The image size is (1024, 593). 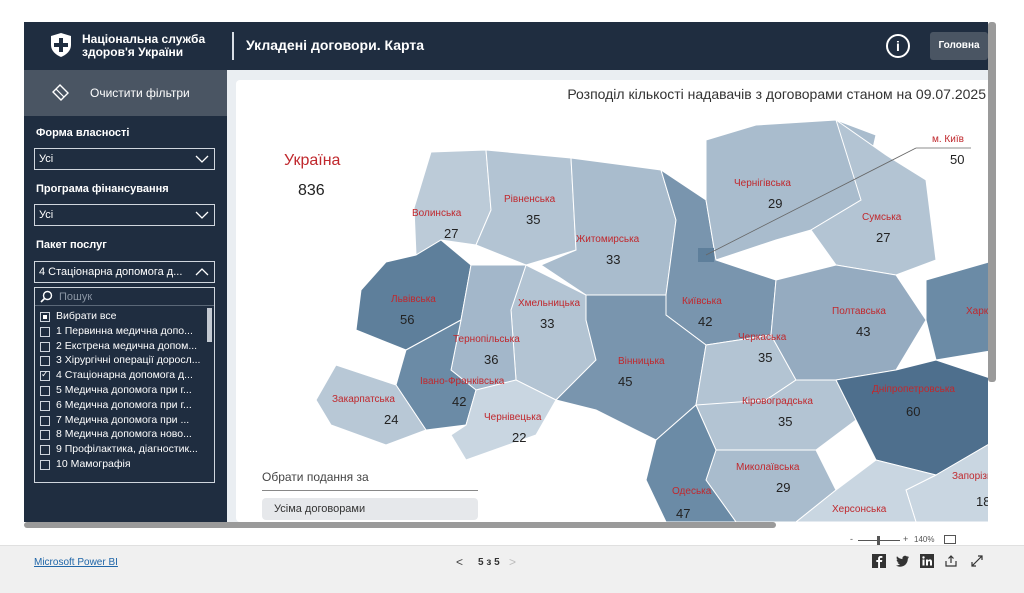 I want to click on region-label-dnipropetrovska: Дніпропетровська, so click(x=913, y=389).